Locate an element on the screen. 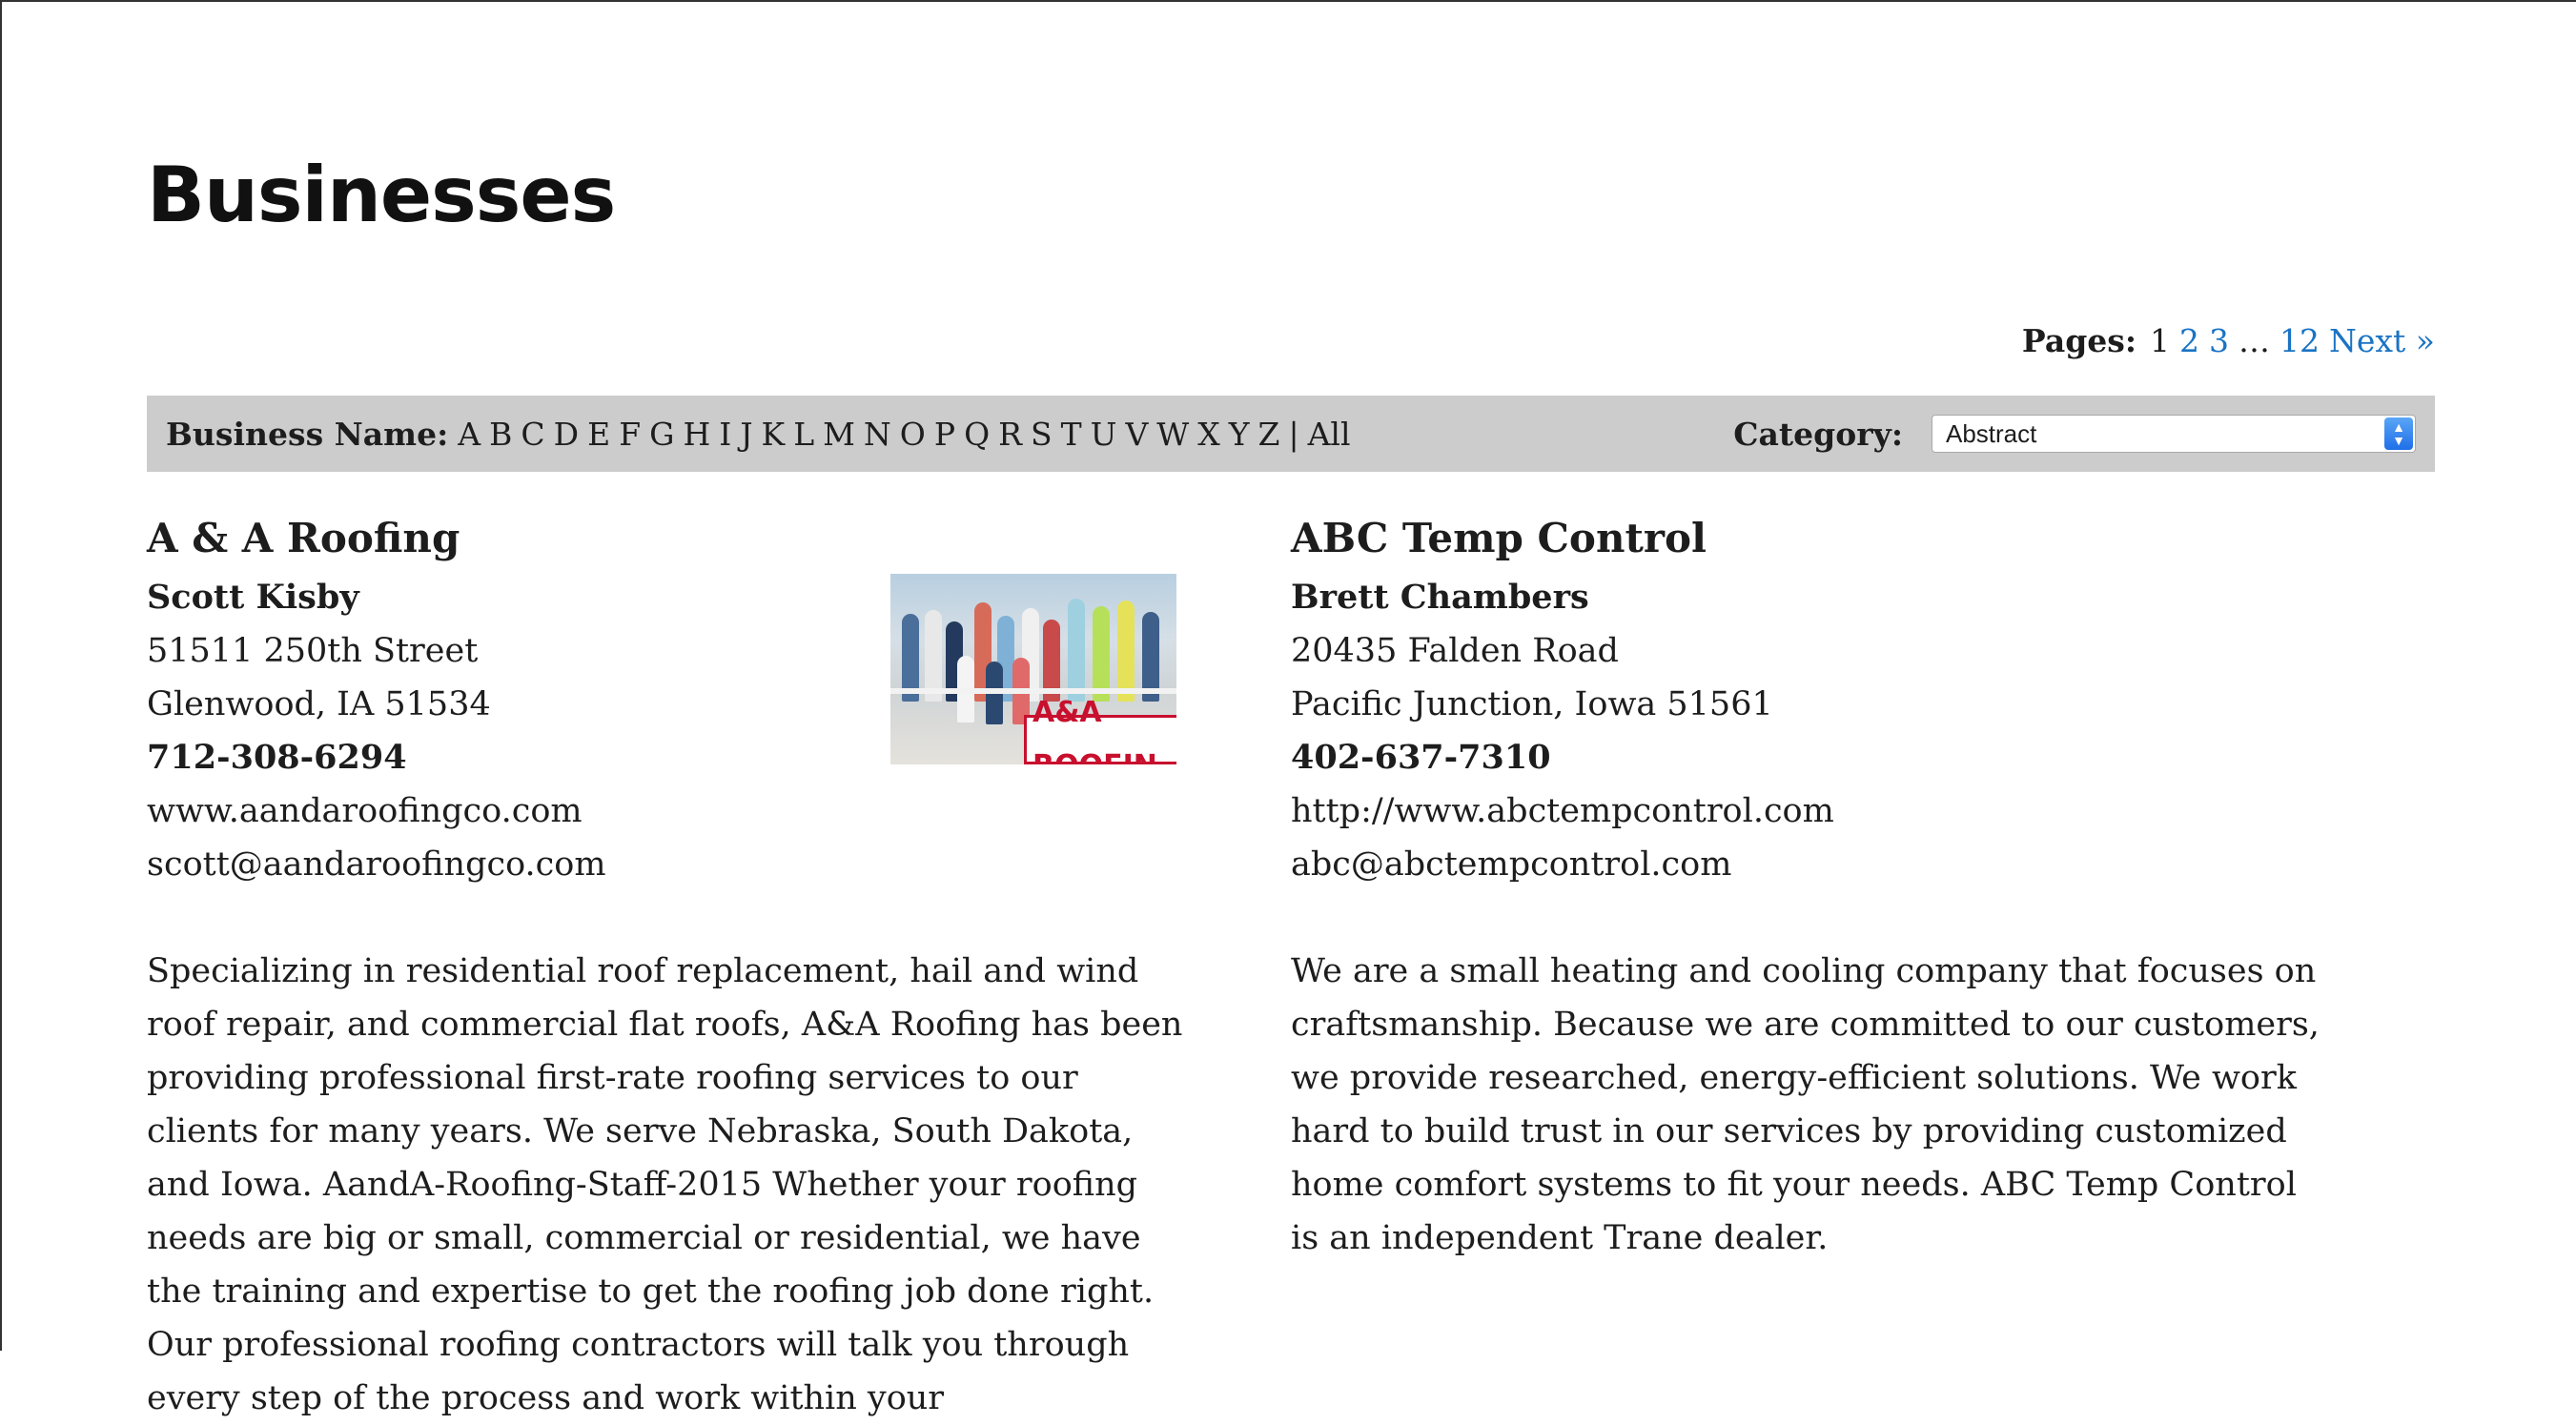  letter-filter-n: N is located at coordinates (877, 434).